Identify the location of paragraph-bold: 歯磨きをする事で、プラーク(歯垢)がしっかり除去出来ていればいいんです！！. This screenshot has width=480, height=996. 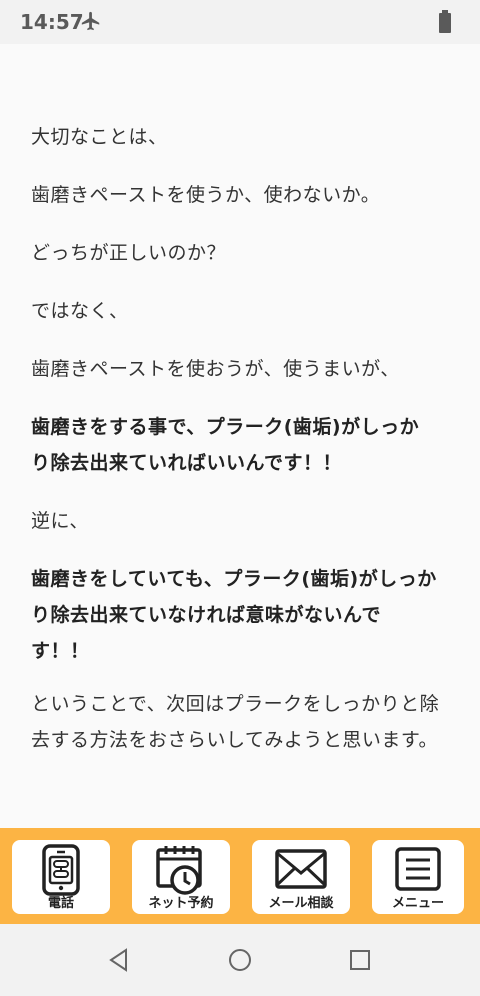
(225, 445).